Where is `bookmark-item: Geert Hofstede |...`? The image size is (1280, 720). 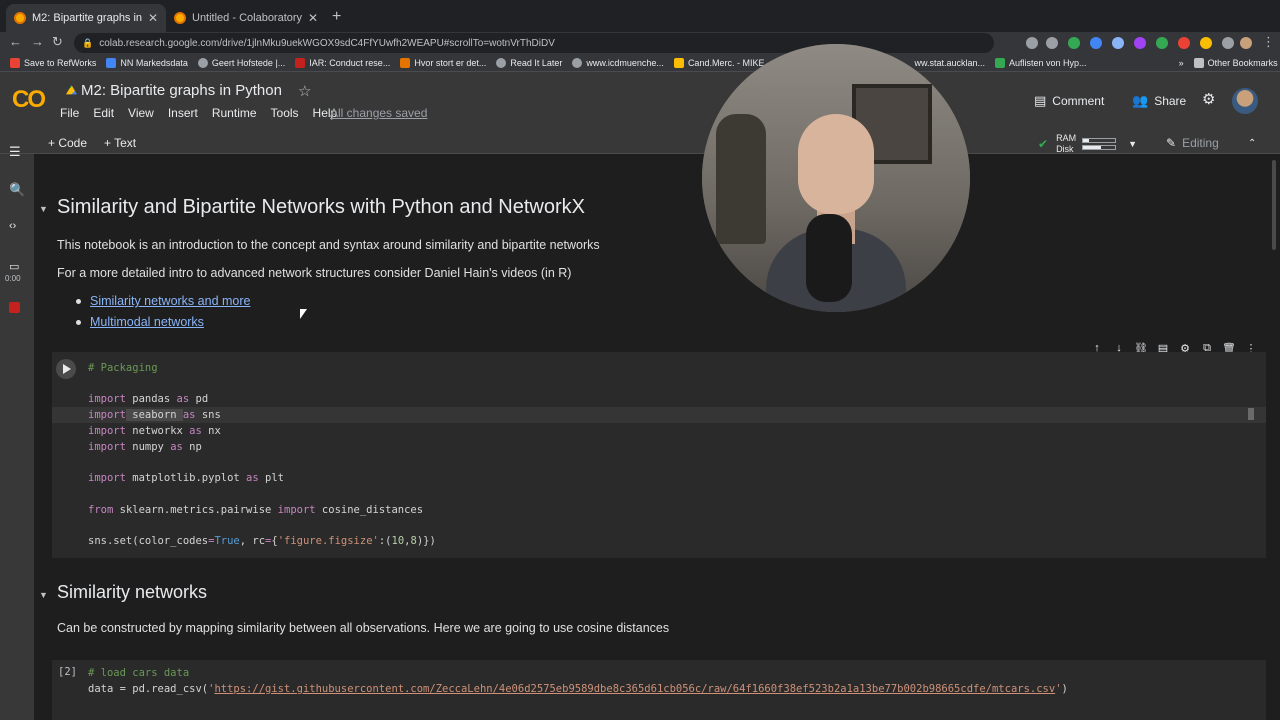
bookmark-item: Geert Hofstede |... is located at coordinates (241, 62).